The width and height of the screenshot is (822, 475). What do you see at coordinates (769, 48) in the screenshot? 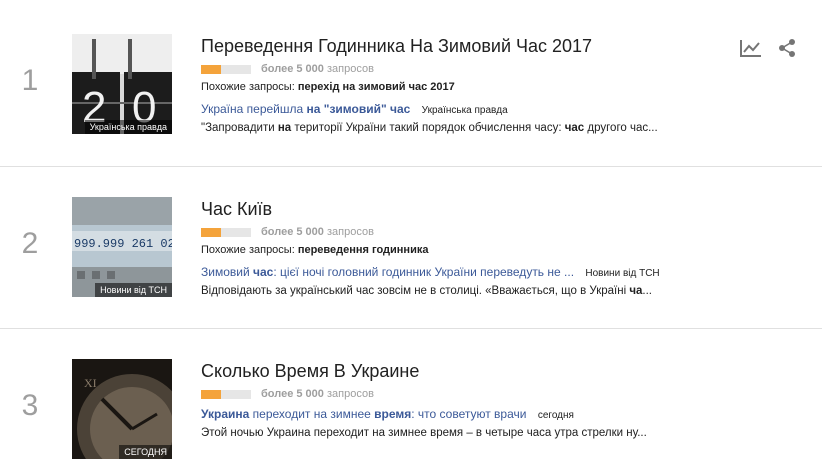
I see `trend-tools` at bounding box center [769, 48].